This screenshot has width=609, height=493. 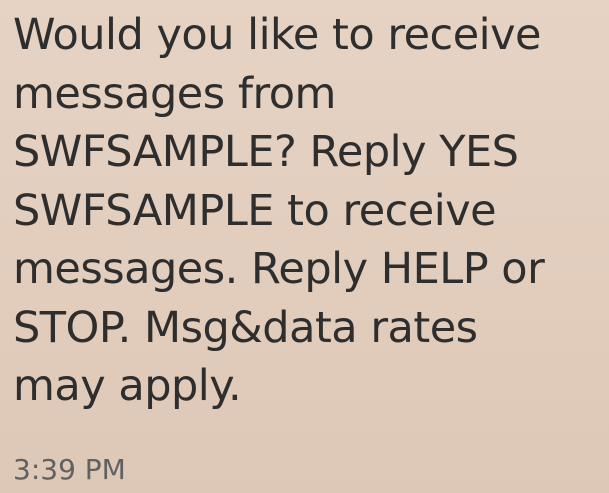 I want to click on message-timestamp: 3:39 PM, so click(x=69, y=469).